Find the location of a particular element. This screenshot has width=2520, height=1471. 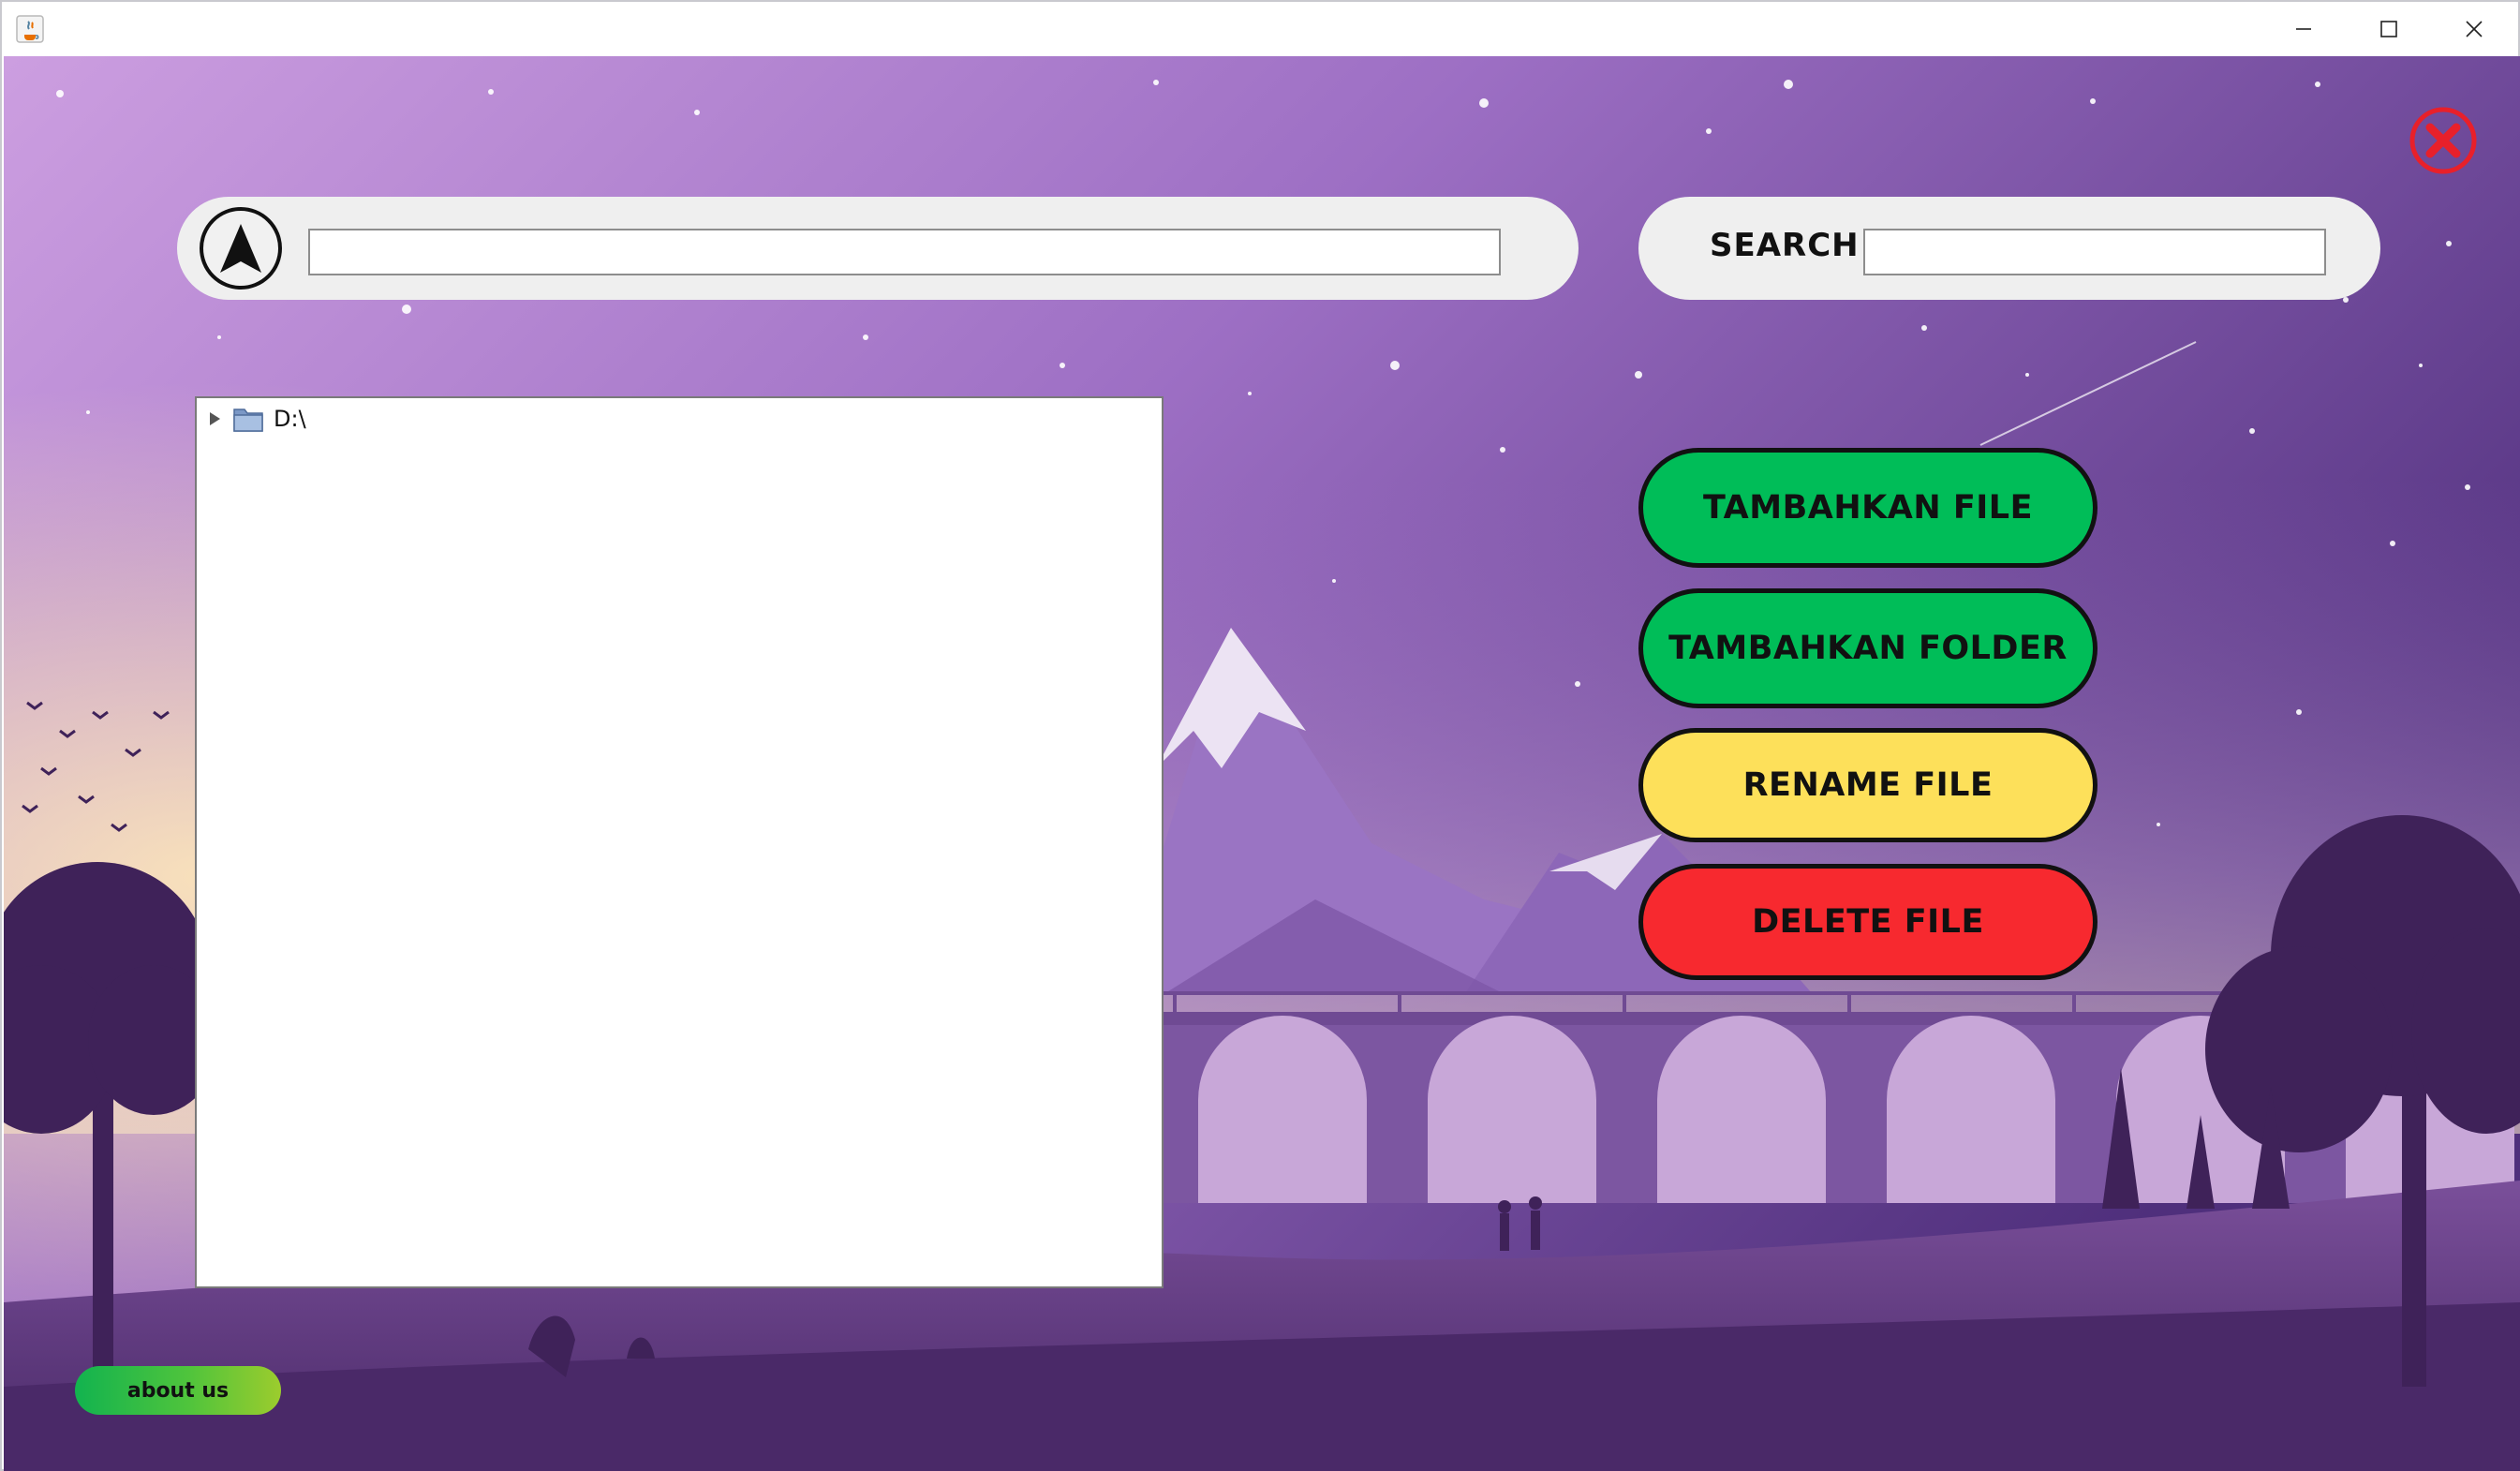

path-bar is located at coordinates (878, 249).